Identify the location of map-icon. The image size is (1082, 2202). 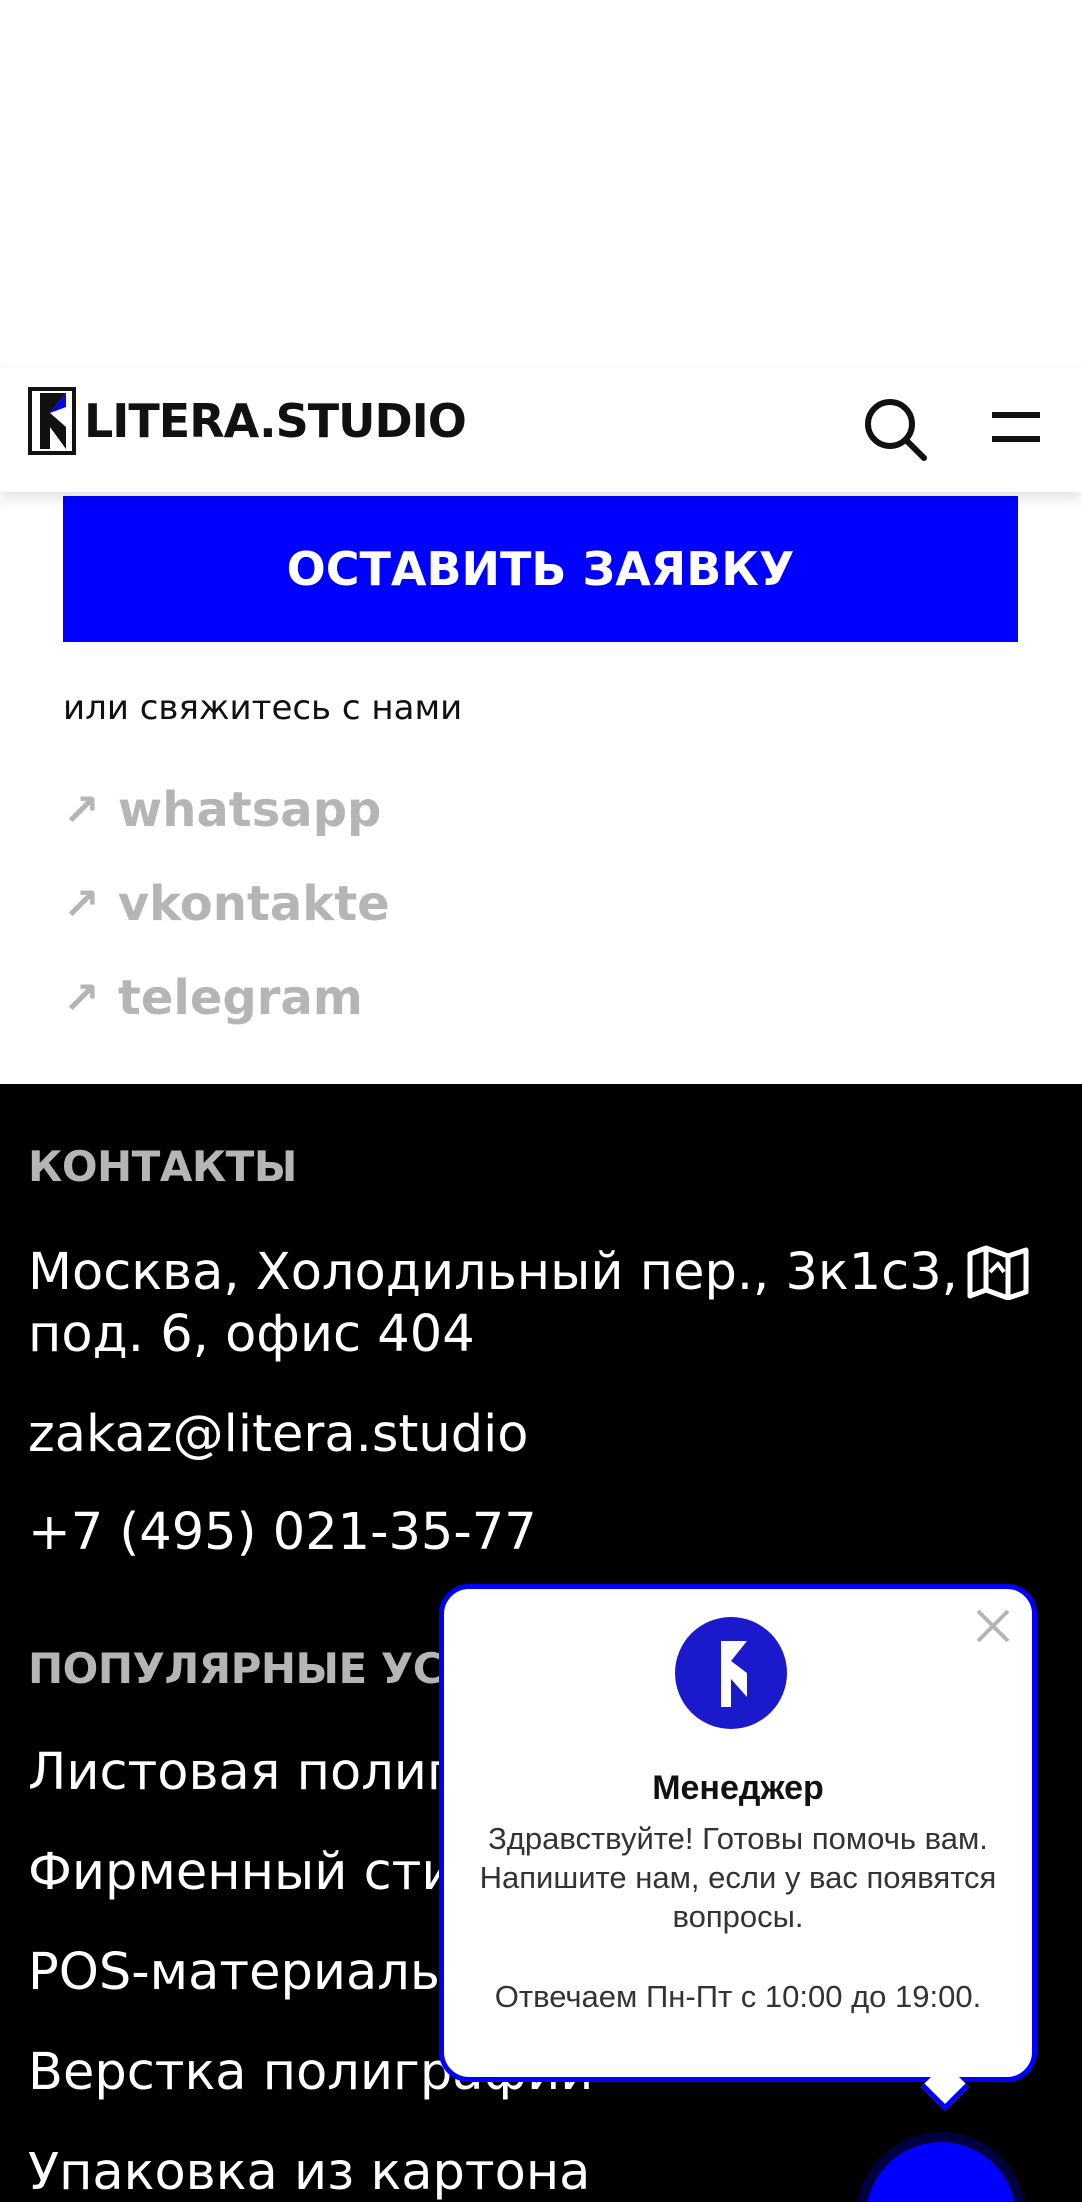
(998, 1272).